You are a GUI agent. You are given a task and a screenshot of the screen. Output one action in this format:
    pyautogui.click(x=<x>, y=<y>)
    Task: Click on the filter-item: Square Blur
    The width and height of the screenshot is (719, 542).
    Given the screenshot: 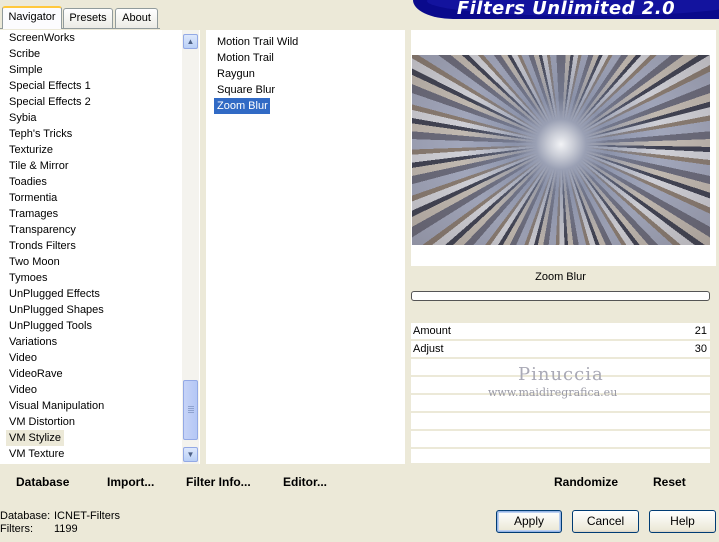 What is the action you would take?
    pyautogui.click(x=244, y=90)
    